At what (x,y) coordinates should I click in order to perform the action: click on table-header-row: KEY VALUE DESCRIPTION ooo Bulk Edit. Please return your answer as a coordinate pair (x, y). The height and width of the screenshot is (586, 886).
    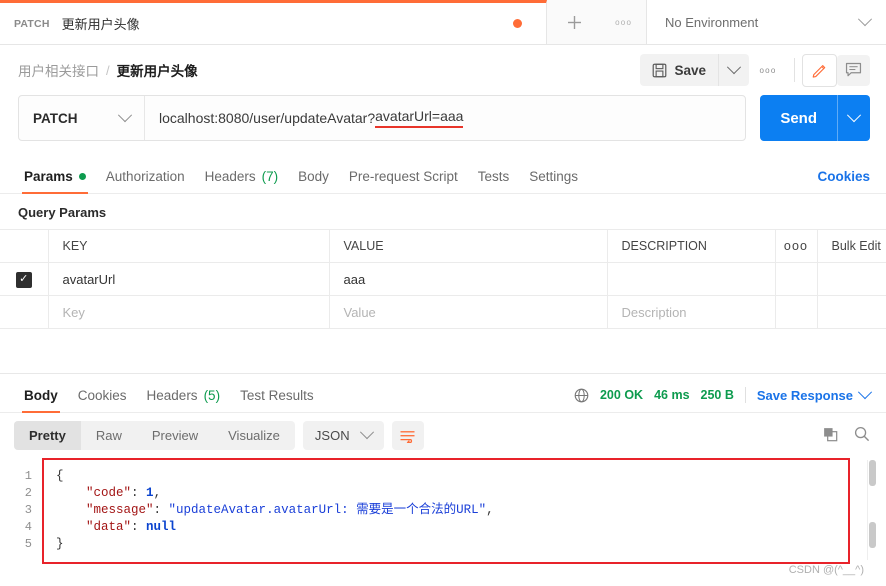
    Looking at the image, I should click on (443, 246).